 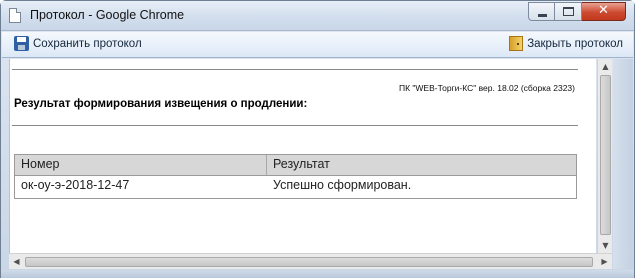 What do you see at coordinates (107, 15) in the screenshot?
I see `window-title: Протокол - Google Chrome` at bounding box center [107, 15].